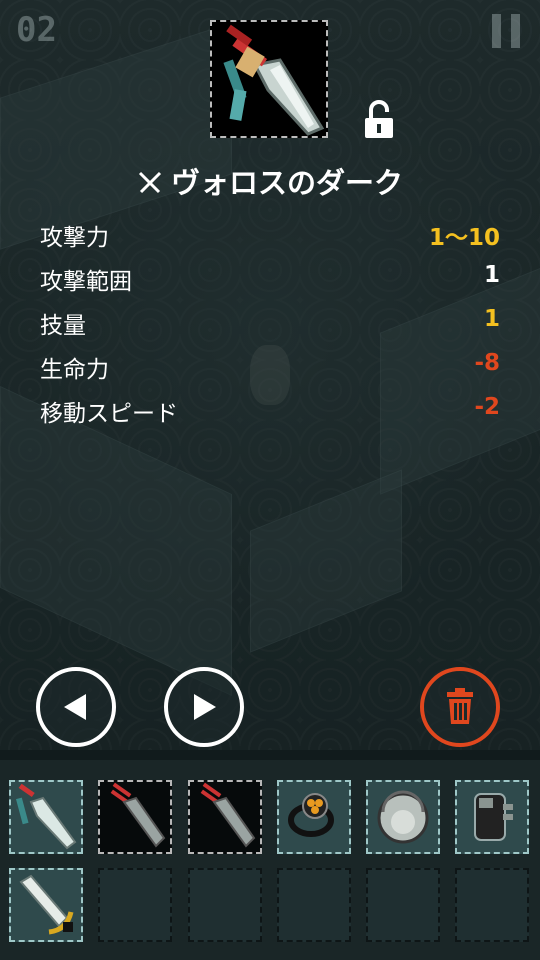 The height and width of the screenshot is (960, 540). I want to click on inventory-slot-sword, so click(46, 905).